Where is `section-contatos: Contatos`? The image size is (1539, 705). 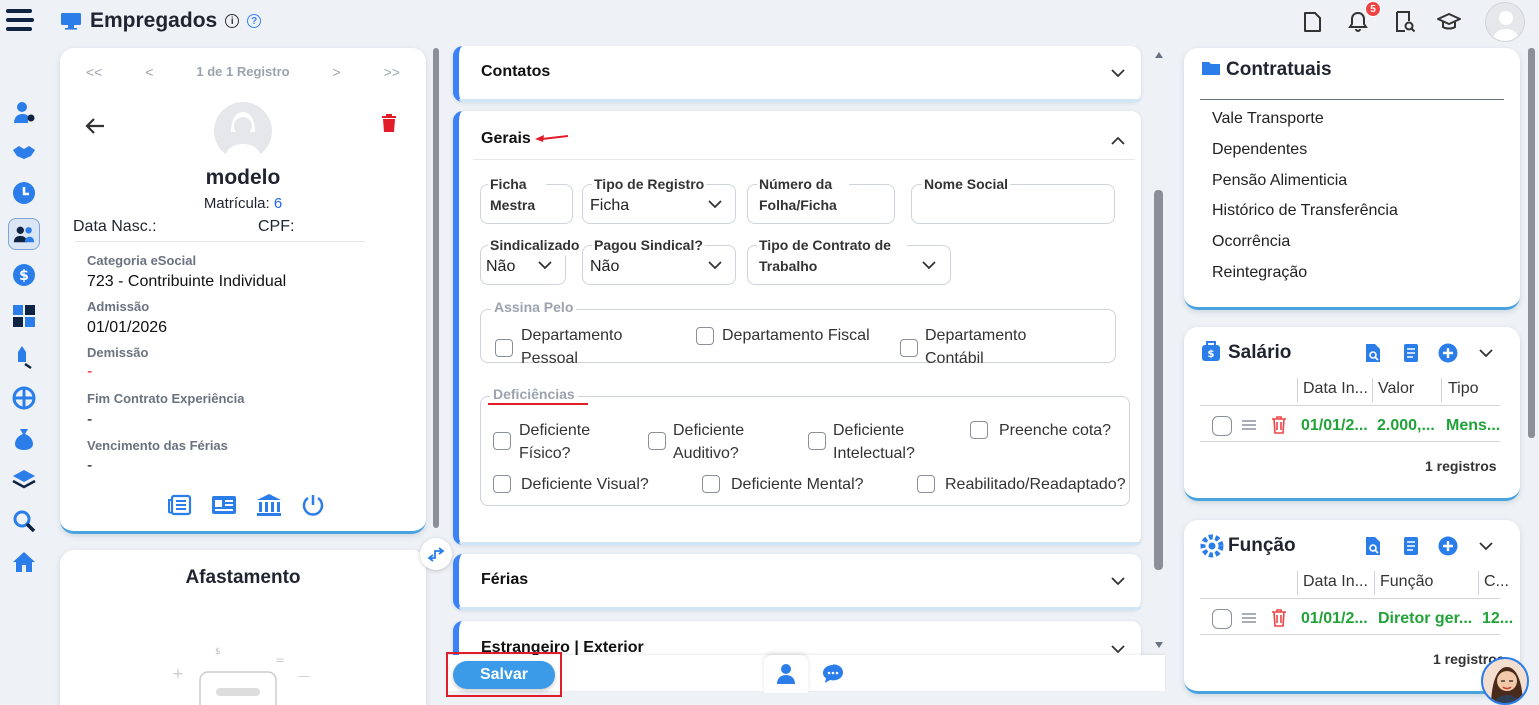 section-contatos: Contatos is located at coordinates (797, 74).